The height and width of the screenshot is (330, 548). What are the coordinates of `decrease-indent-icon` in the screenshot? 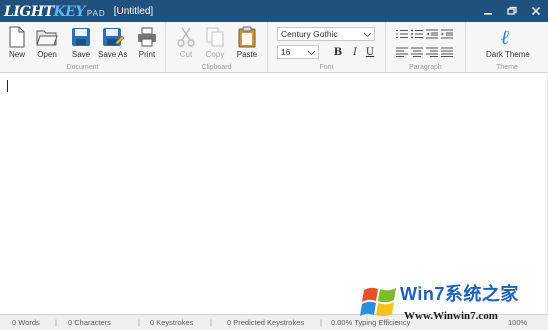 It's located at (432, 34).